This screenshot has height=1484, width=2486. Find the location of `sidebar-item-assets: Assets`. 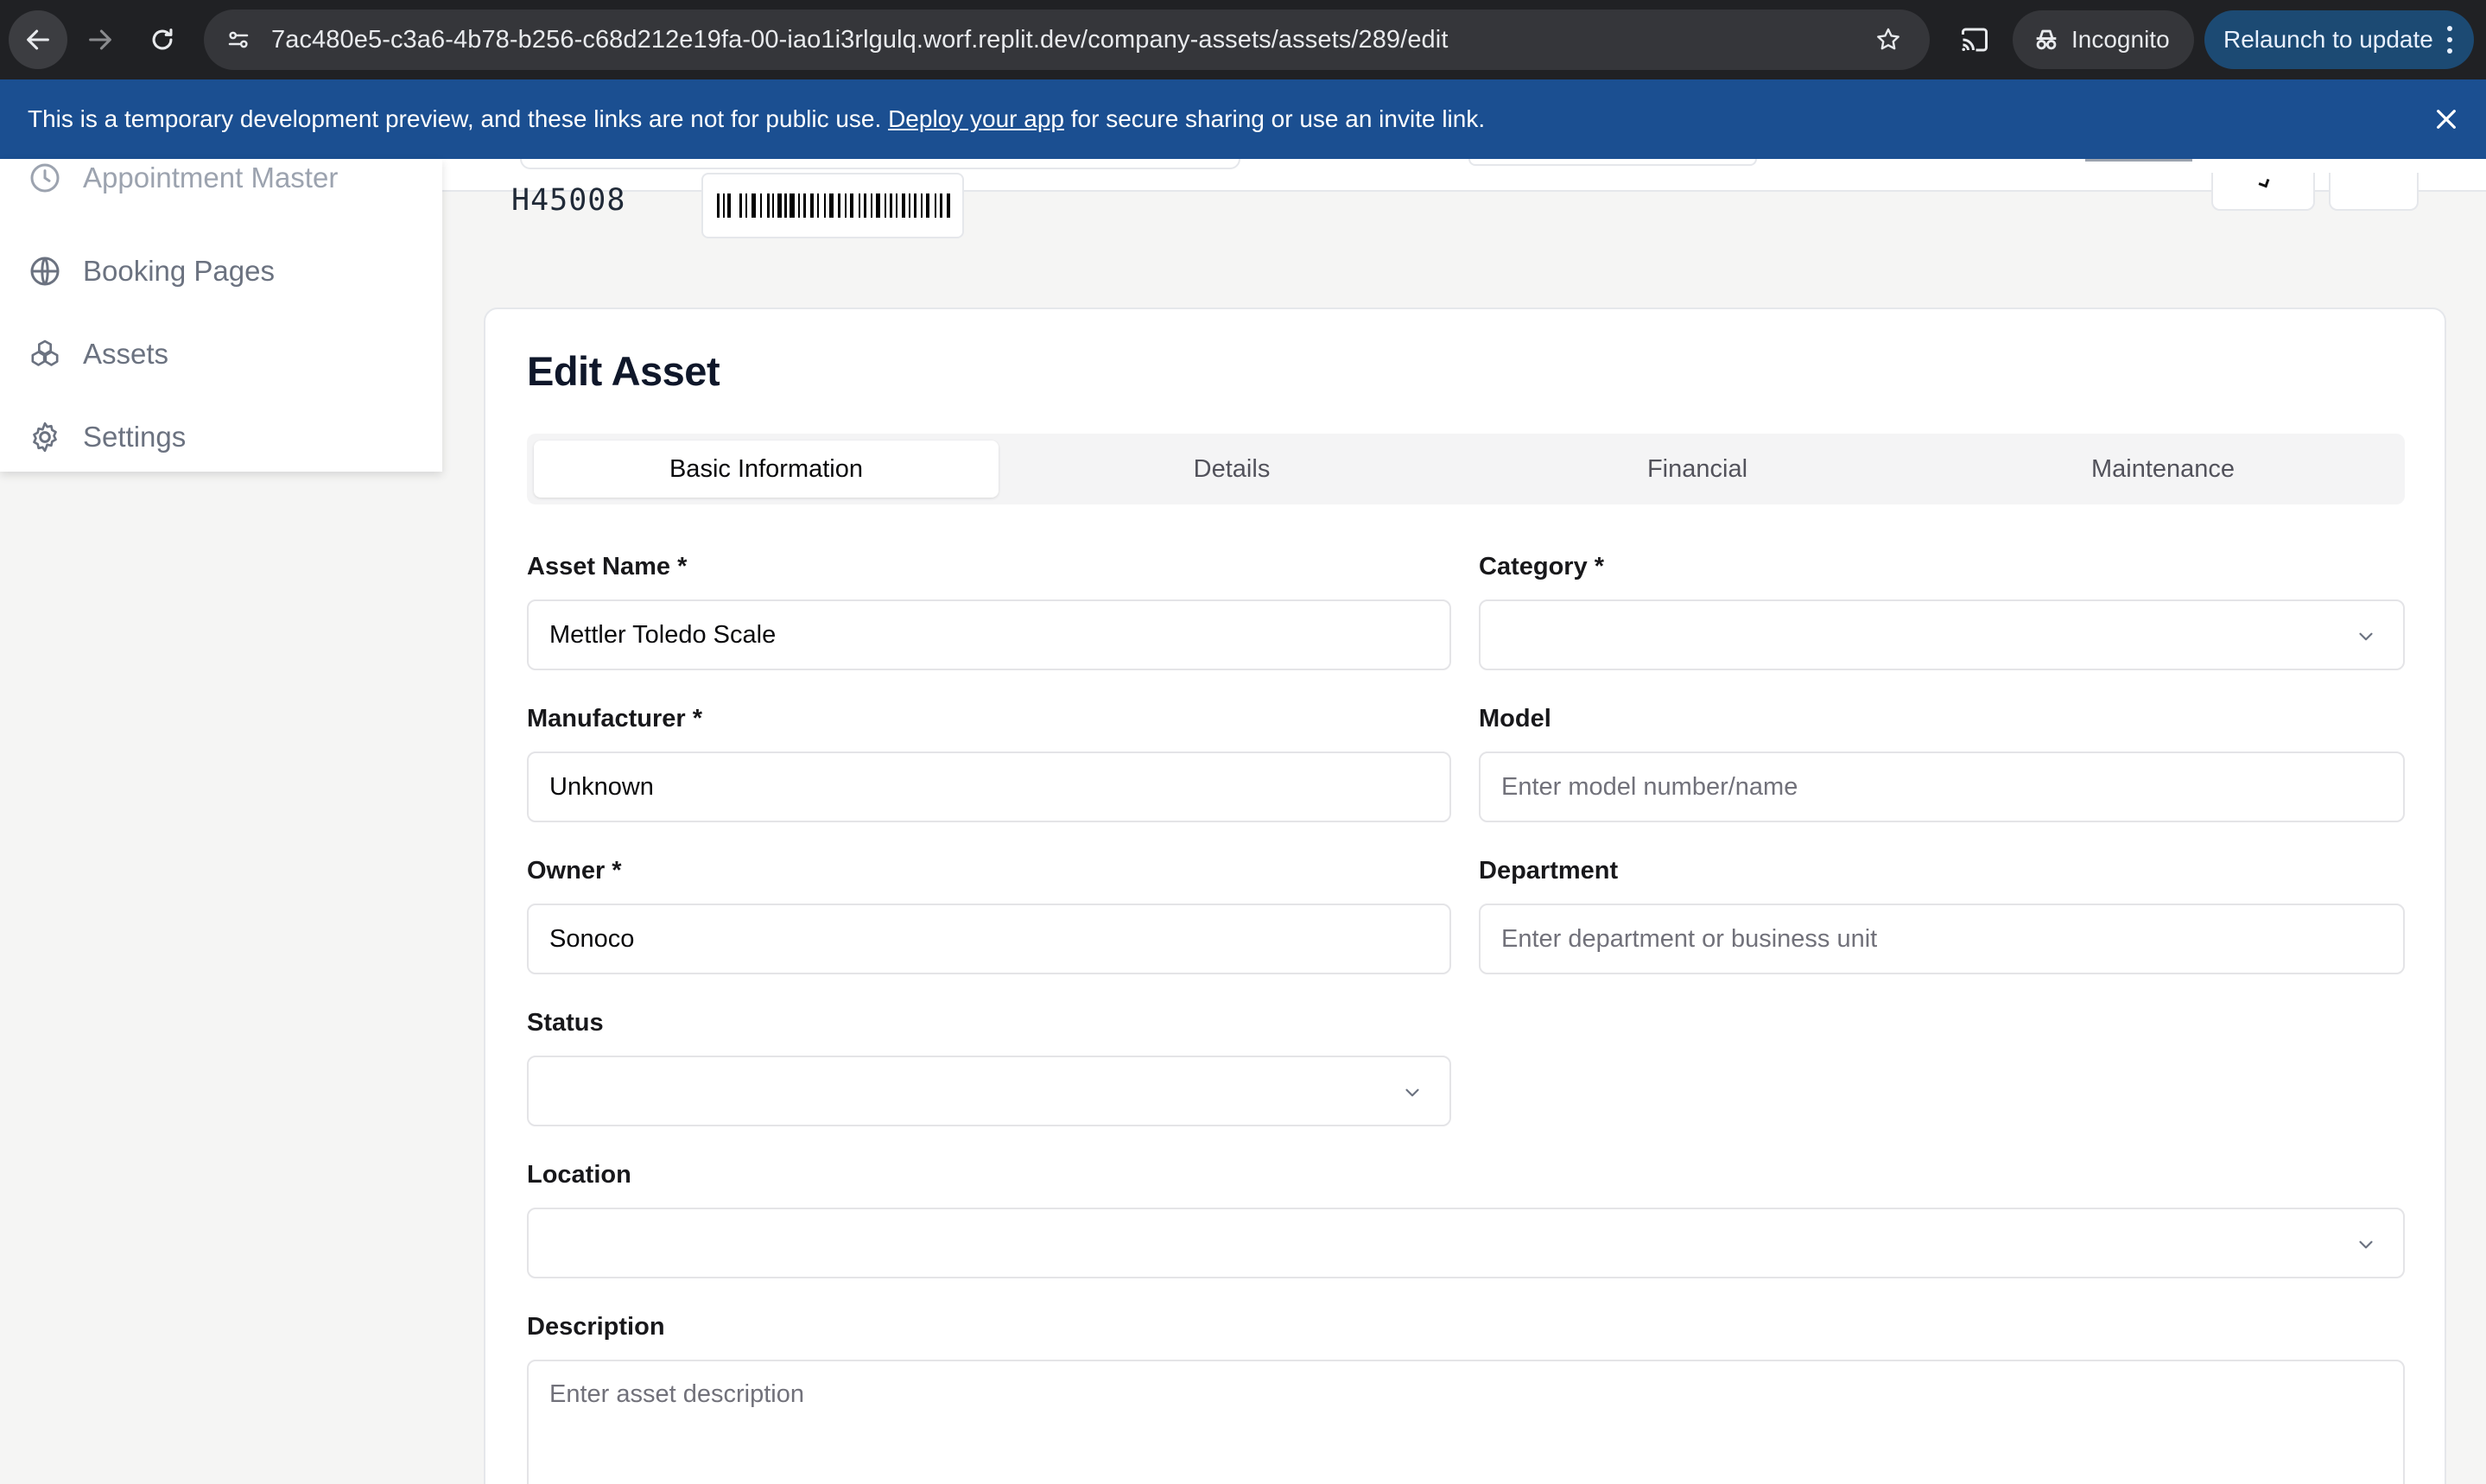

sidebar-item-assets: Assets is located at coordinates (221, 354).